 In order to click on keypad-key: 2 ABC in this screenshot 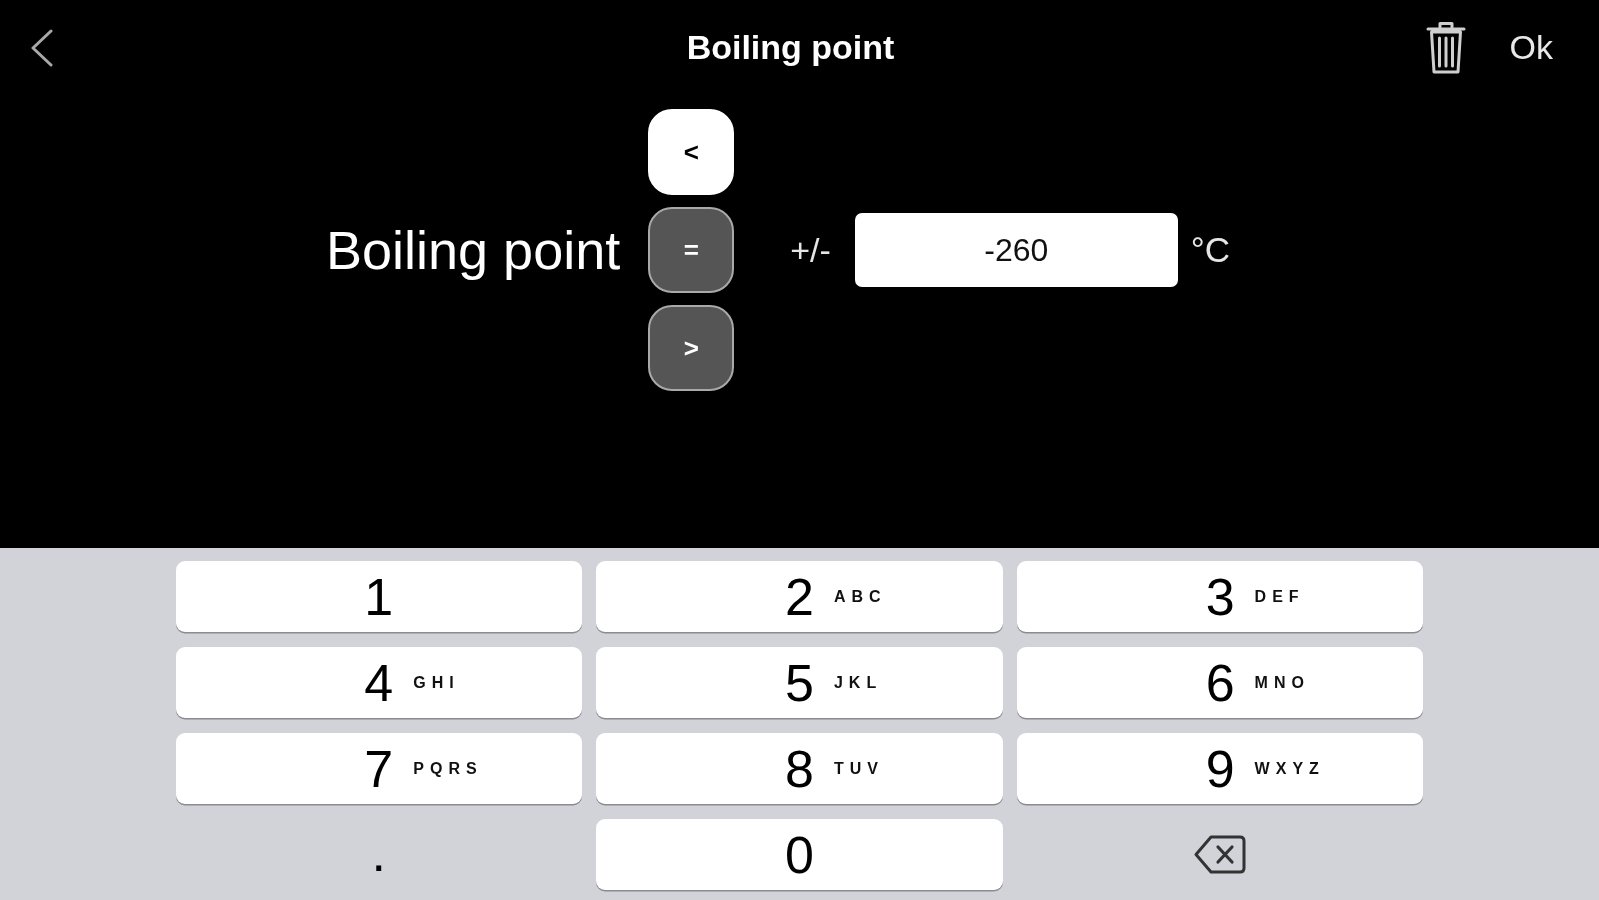, I will do `click(799, 596)`.